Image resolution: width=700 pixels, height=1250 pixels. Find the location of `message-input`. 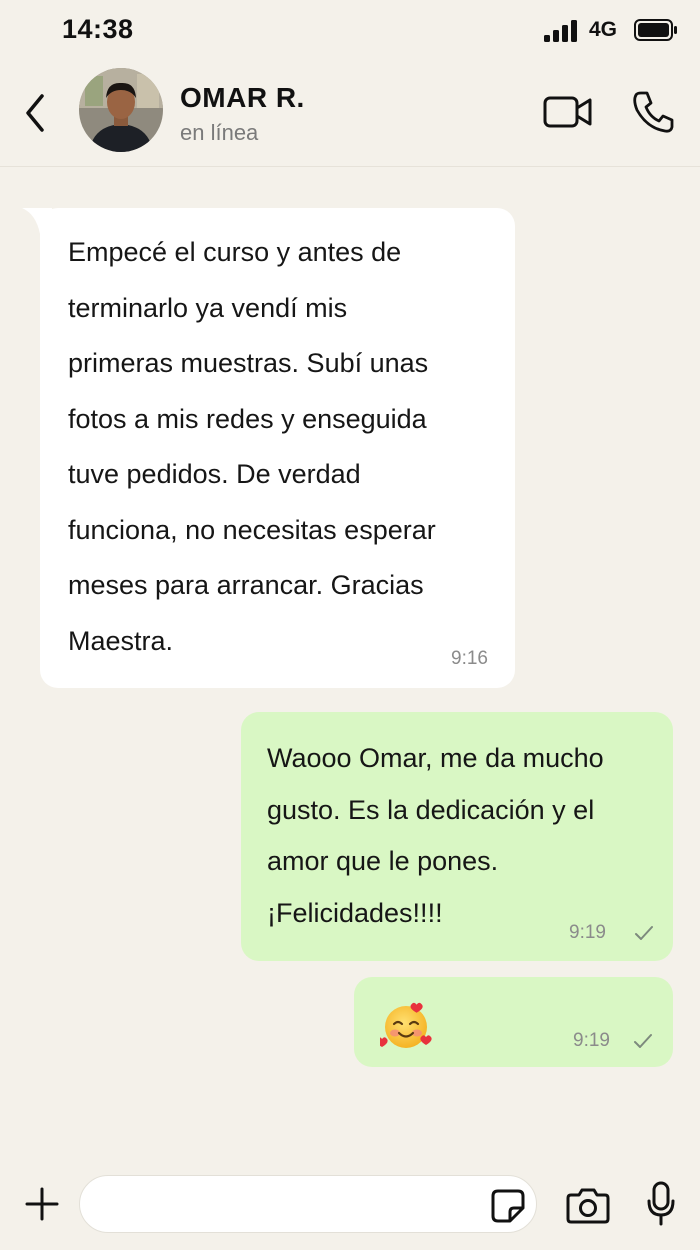

message-input is located at coordinates (308, 1204).